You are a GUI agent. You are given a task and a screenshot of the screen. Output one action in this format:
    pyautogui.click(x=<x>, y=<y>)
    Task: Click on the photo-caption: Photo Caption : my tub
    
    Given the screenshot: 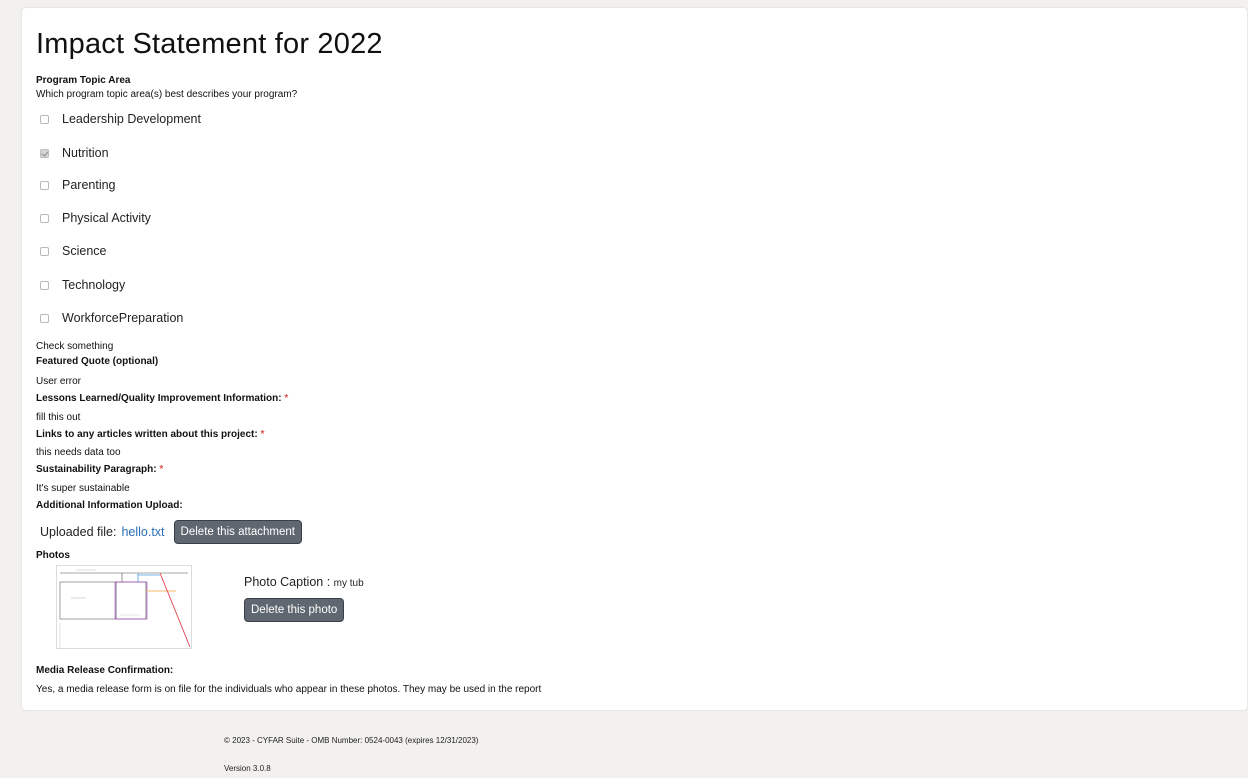 What is the action you would take?
    pyautogui.click(x=304, y=582)
    